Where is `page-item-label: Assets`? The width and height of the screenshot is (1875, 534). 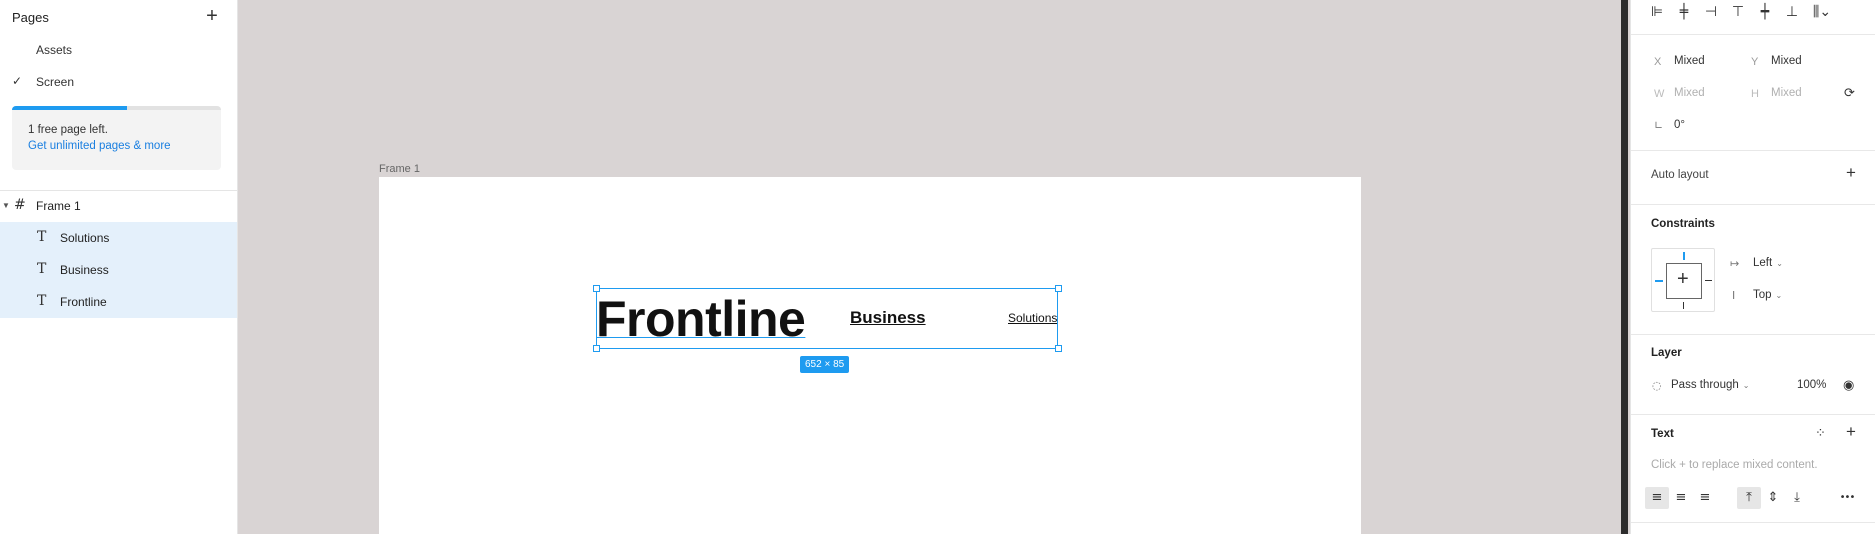 page-item-label: Assets is located at coordinates (54, 50).